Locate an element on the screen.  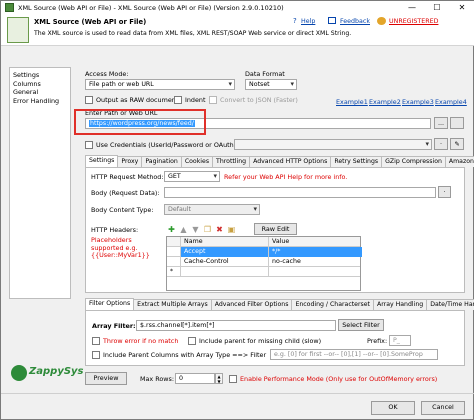
access-mode-select: File path or web URL is located at coordinates (160, 84).